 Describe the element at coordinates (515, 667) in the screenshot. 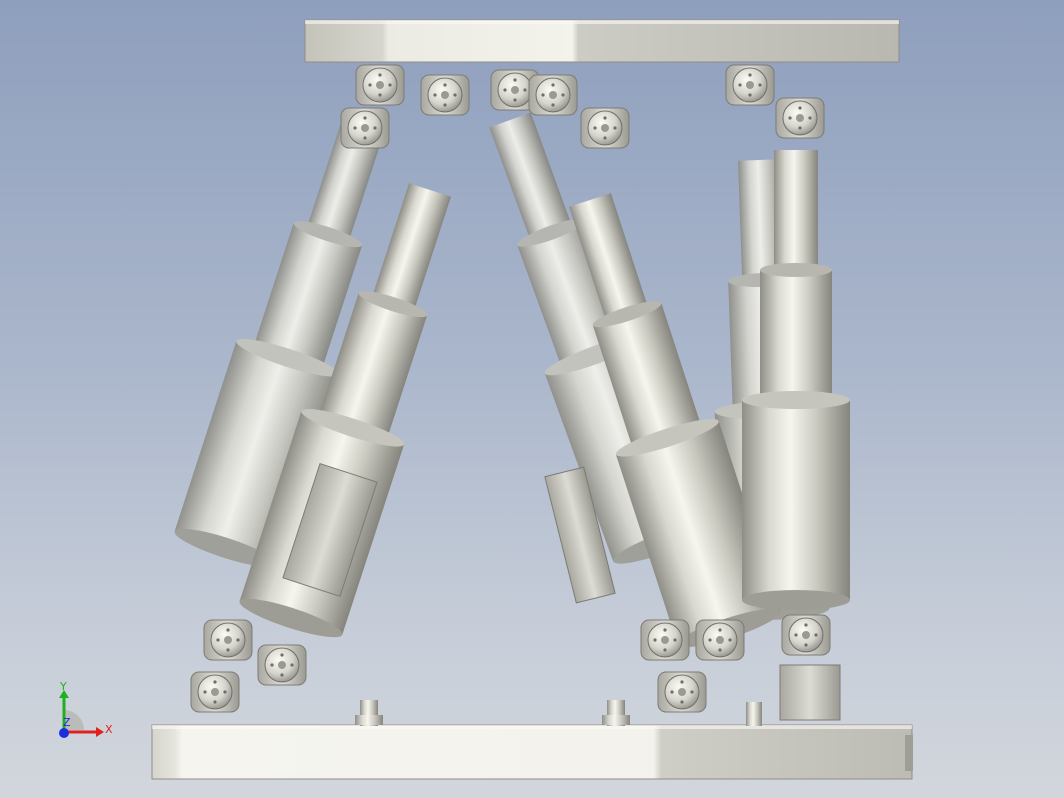

I see `lower-joints` at that location.